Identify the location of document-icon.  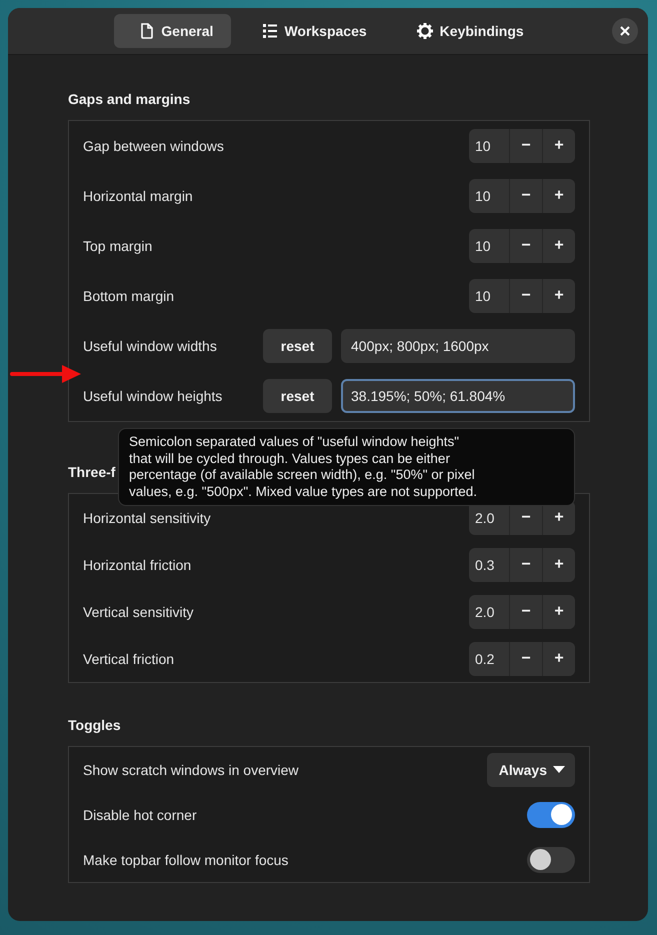
(147, 31).